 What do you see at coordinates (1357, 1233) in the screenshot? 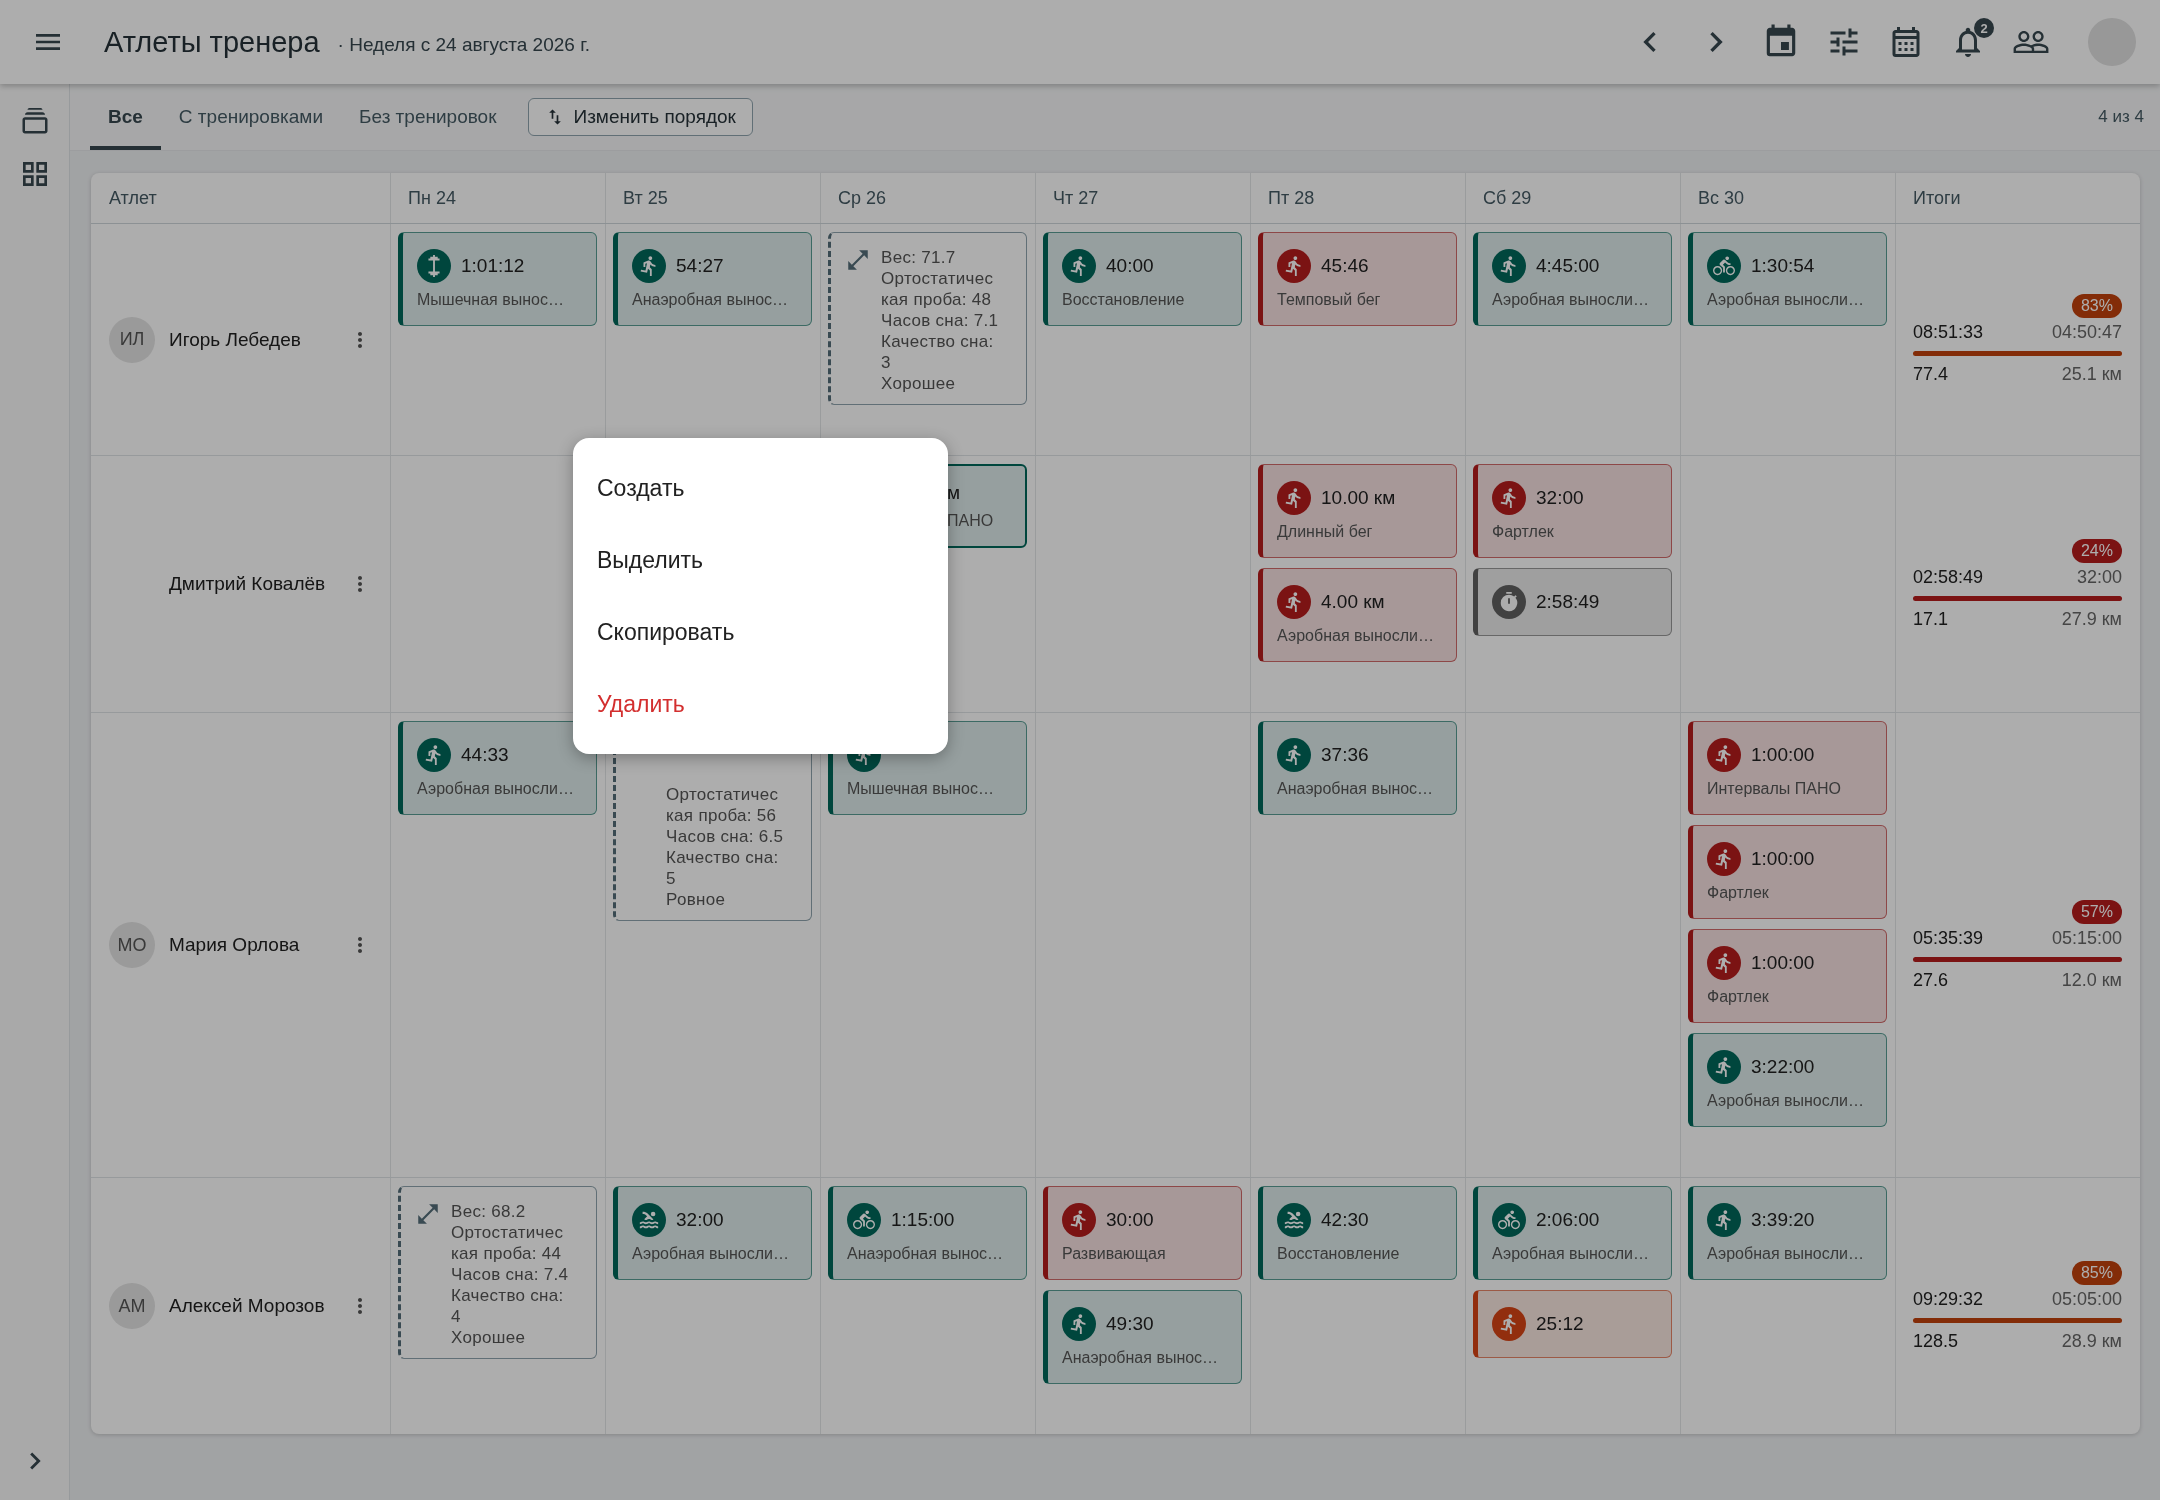
I see `workout-card: 42:30 Восстановление` at bounding box center [1357, 1233].